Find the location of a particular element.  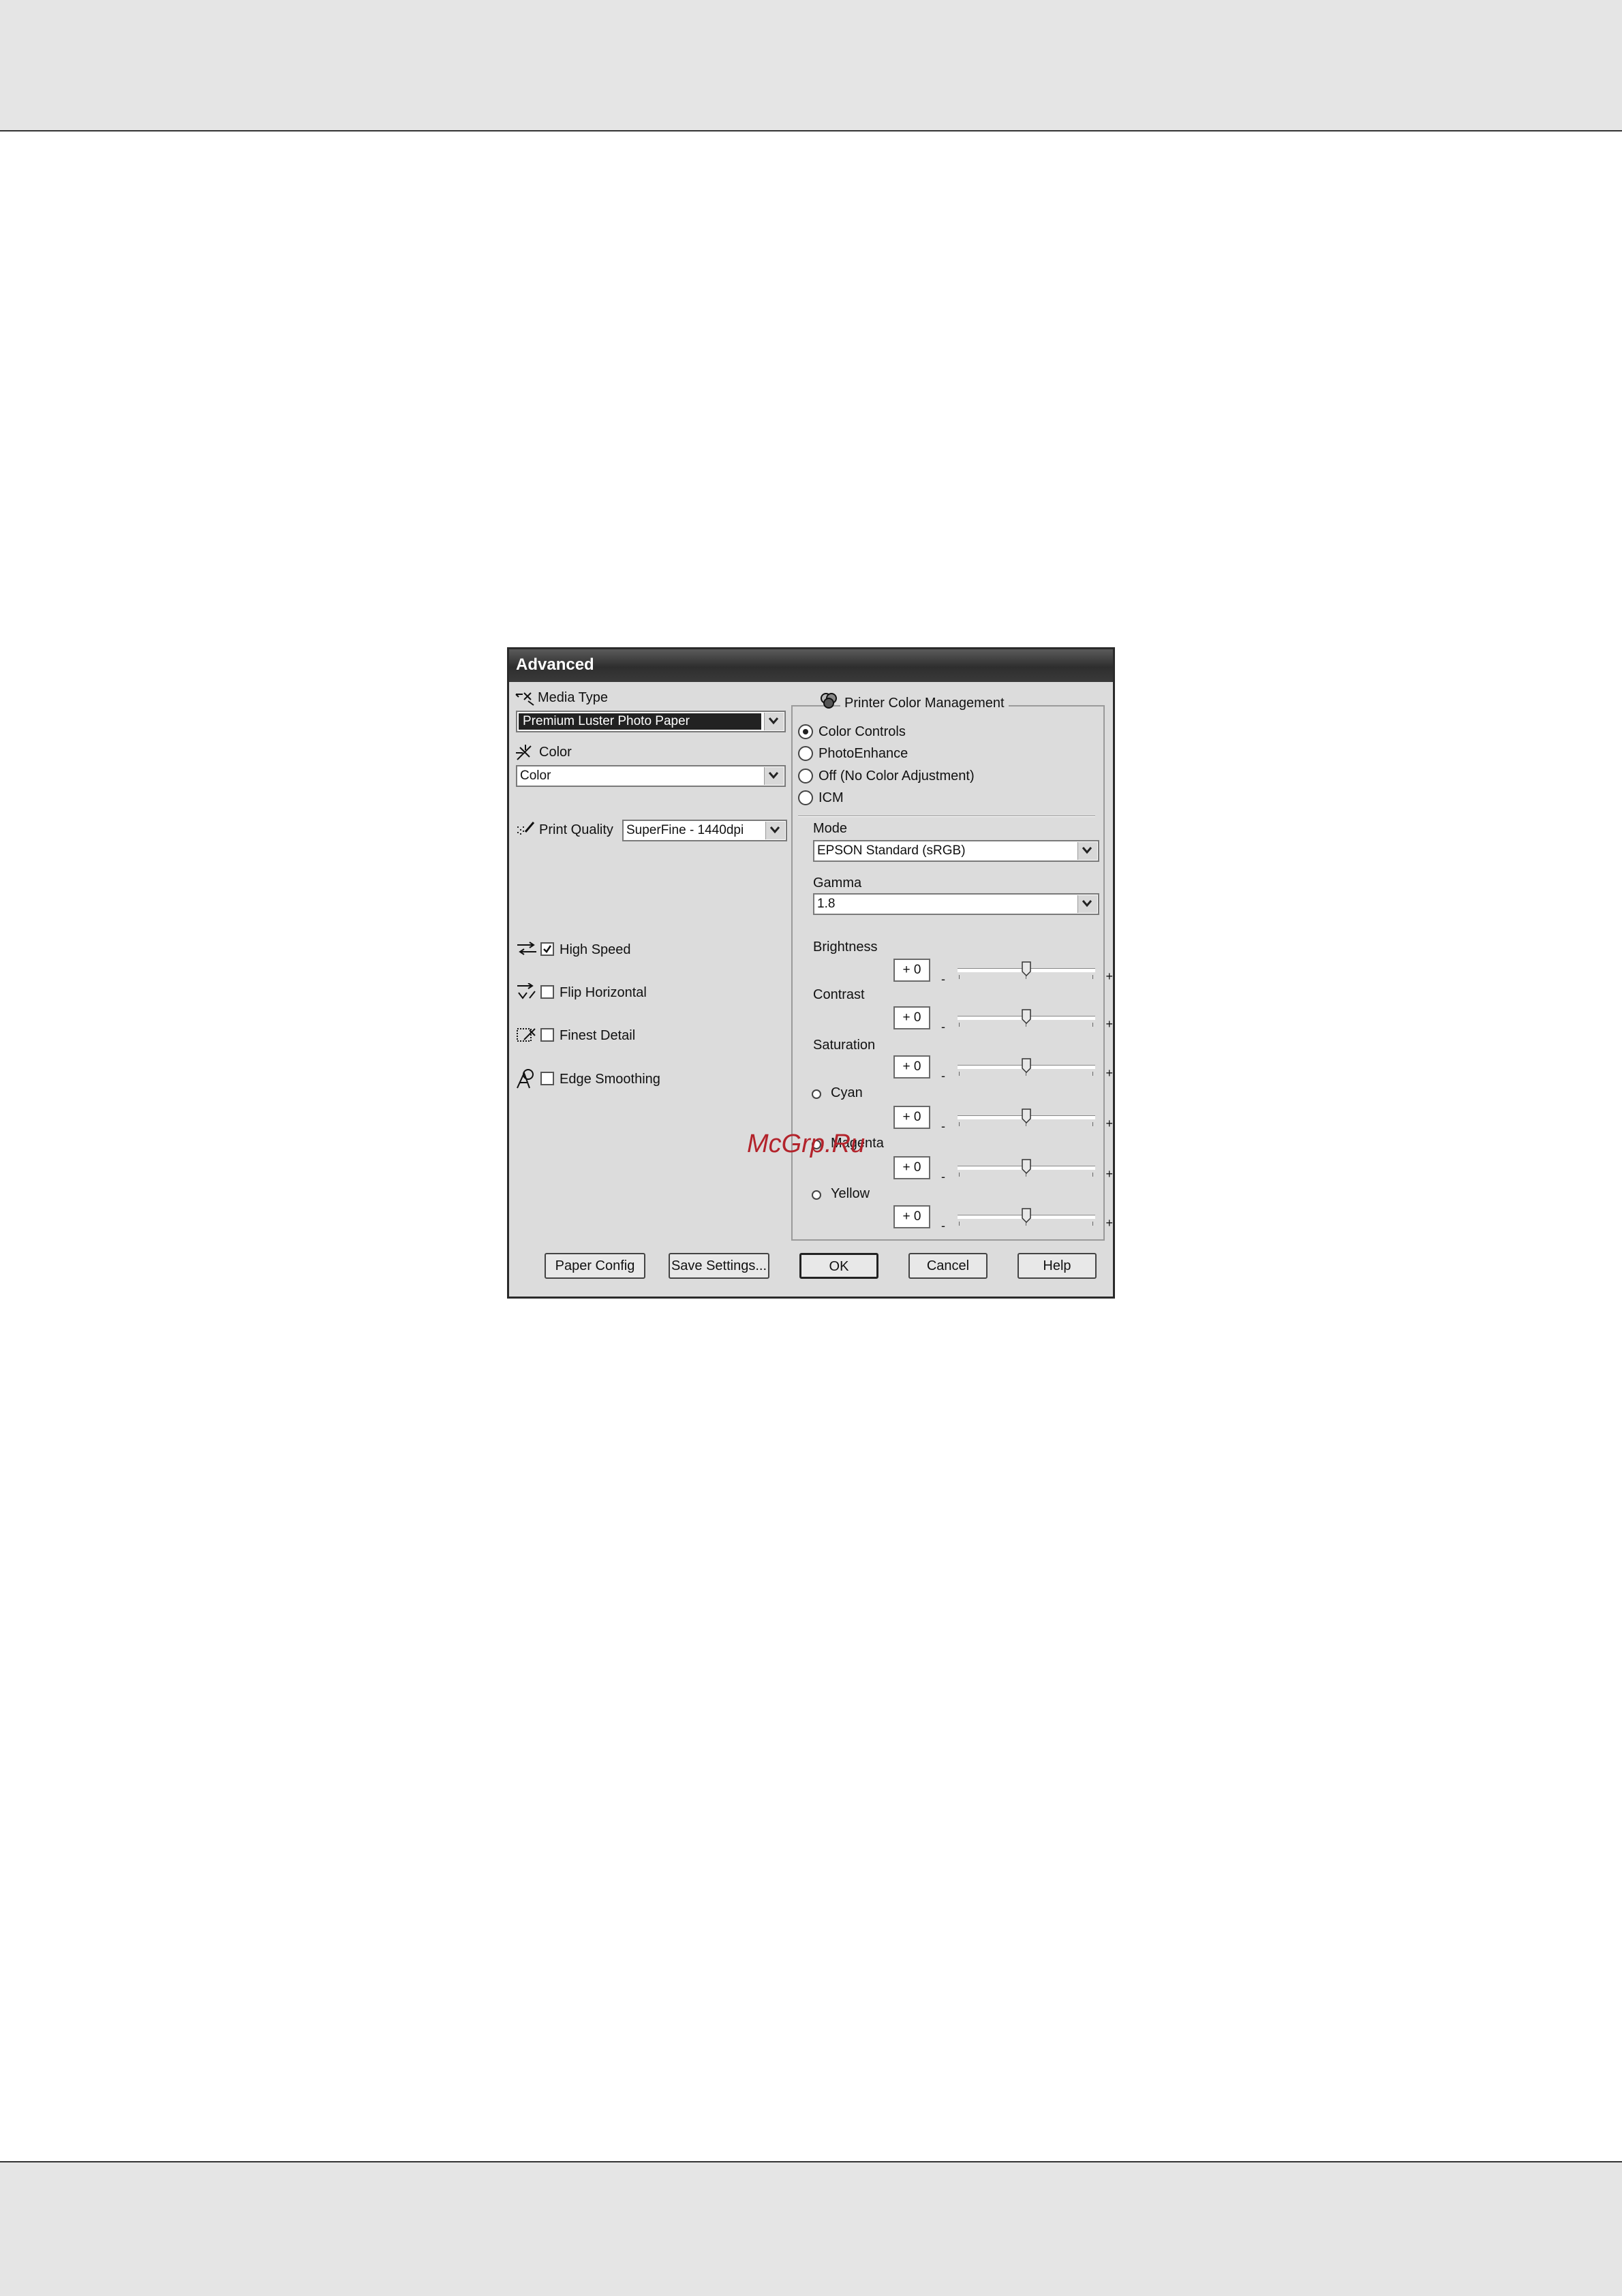

edge-smoothing-label: Edge Smoothing is located at coordinates (610, 1080).